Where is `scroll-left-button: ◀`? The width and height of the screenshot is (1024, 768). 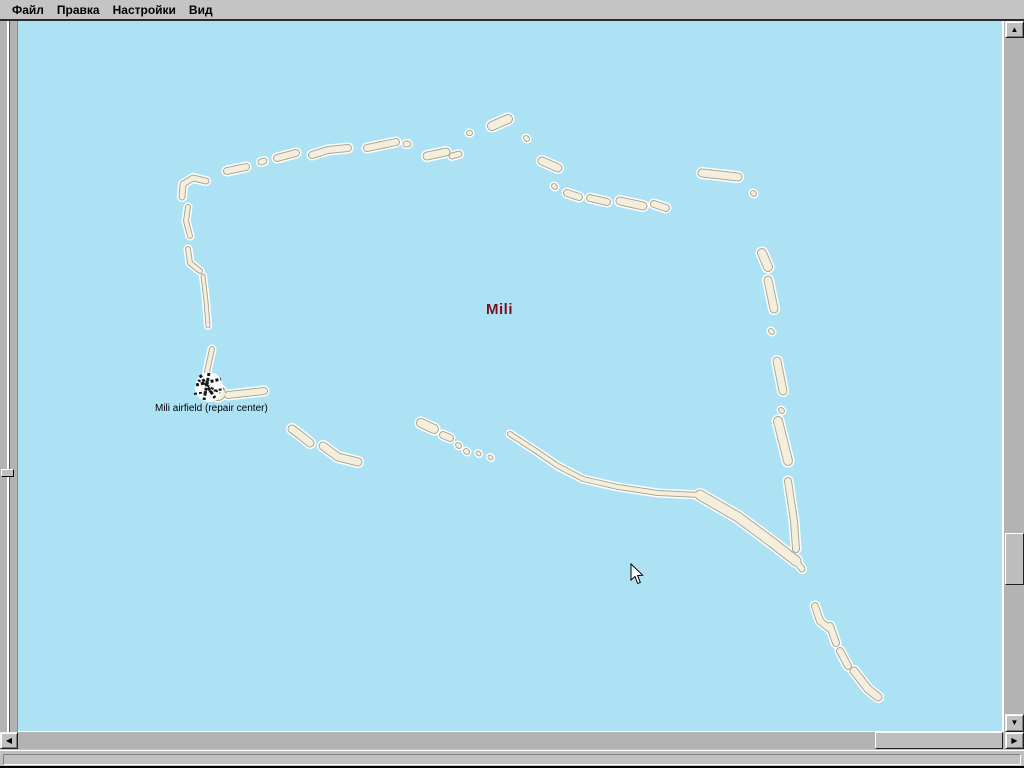 scroll-left-button: ◀ is located at coordinates (9, 740).